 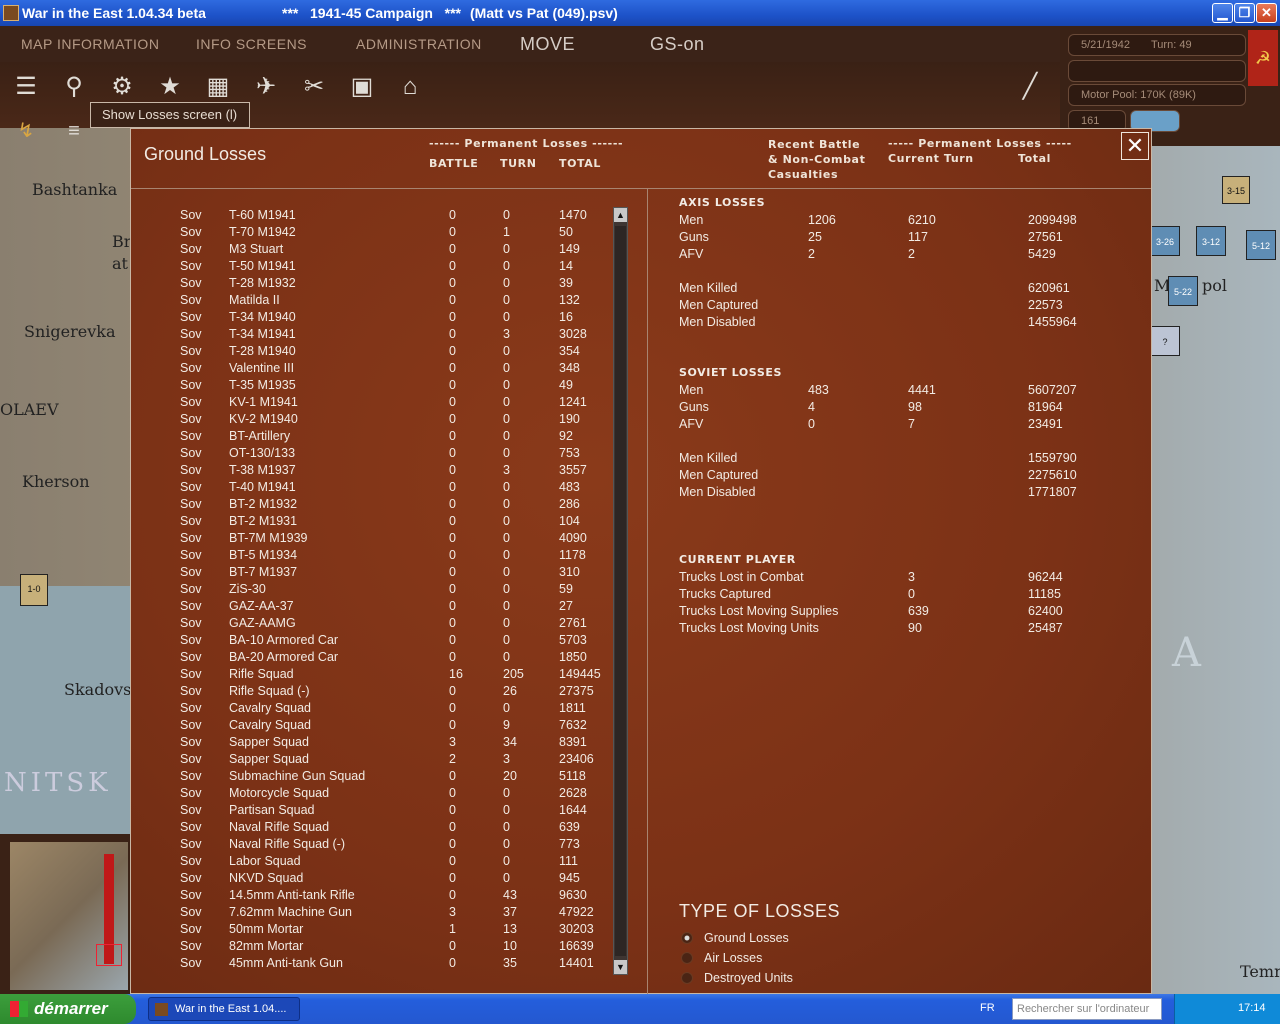 I want to click on radio-ground-losses, so click(x=687, y=938).